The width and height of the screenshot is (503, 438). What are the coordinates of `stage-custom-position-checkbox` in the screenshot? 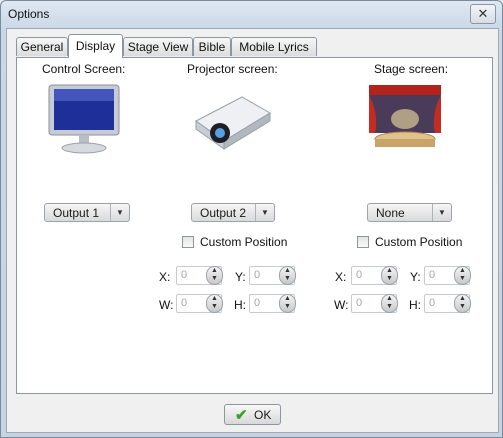 It's located at (363, 242).